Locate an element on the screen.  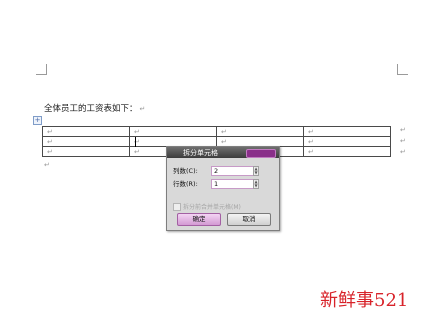
columns-spinner: ▲ ▼ is located at coordinates (256, 171).